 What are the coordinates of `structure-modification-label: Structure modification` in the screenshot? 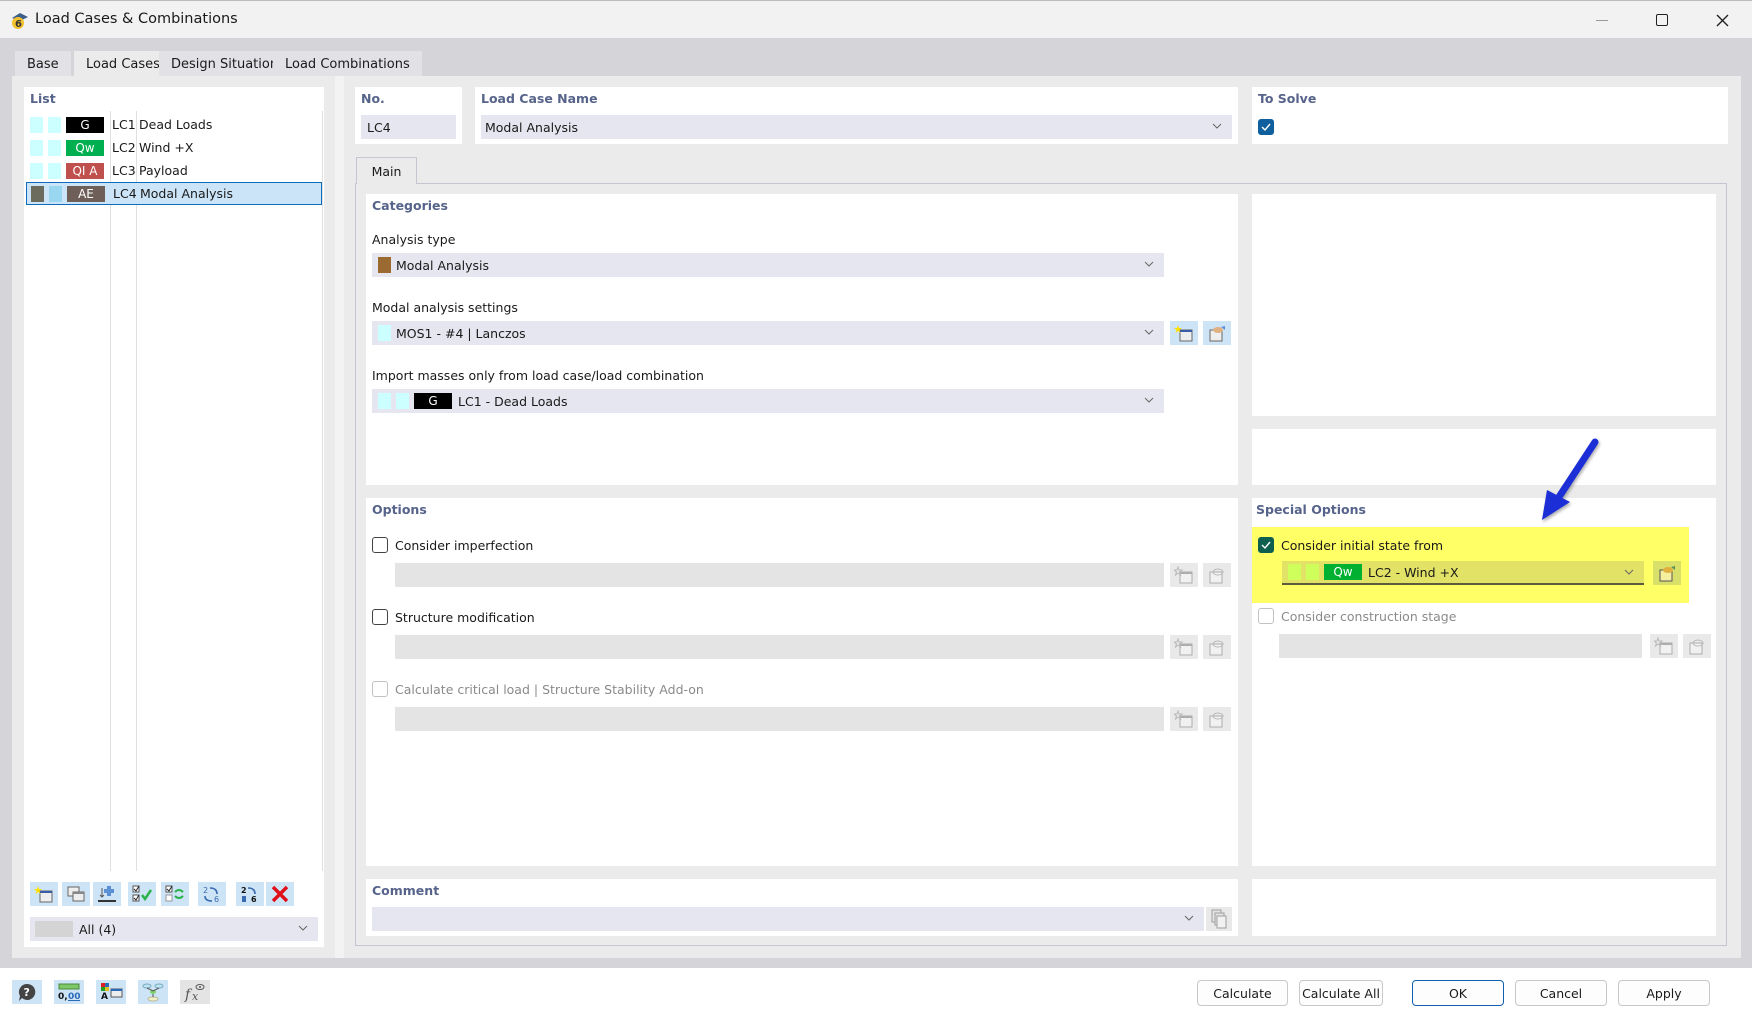 It's located at (465, 617).